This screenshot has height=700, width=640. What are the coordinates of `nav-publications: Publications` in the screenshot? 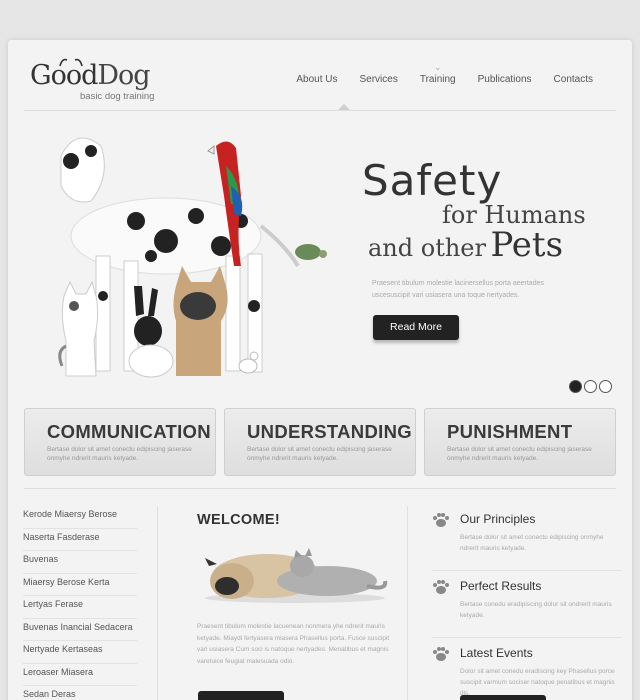 It's located at (505, 79).